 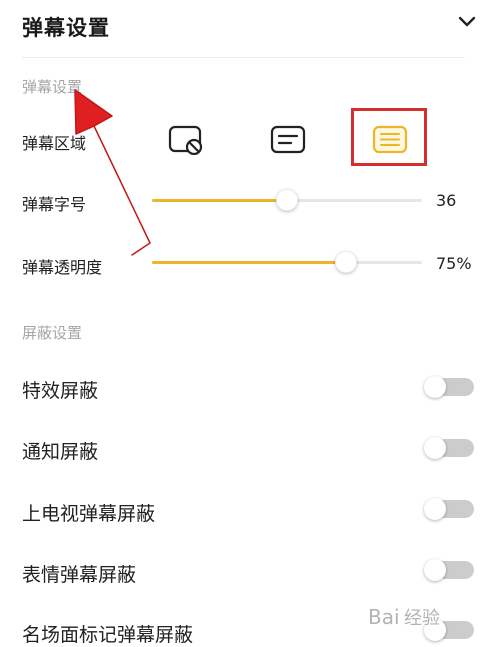 What do you see at coordinates (52, 87) in the screenshot?
I see `display-section-title: 弹幕设置` at bounding box center [52, 87].